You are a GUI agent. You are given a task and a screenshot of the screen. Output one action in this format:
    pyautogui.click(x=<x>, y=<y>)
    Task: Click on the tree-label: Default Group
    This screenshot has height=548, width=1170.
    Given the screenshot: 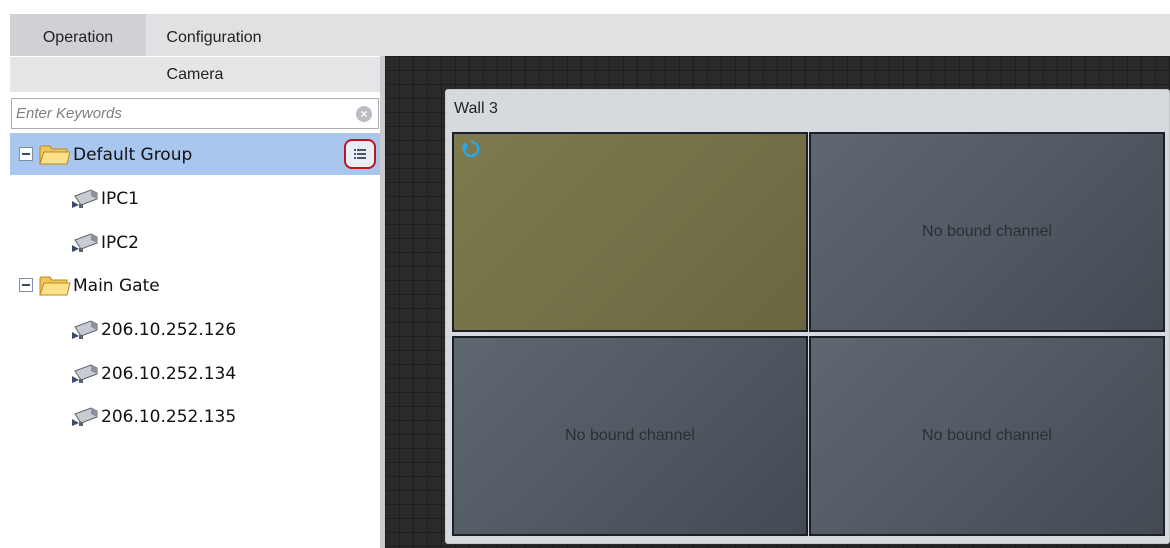 What is the action you would take?
    pyautogui.click(x=133, y=155)
    